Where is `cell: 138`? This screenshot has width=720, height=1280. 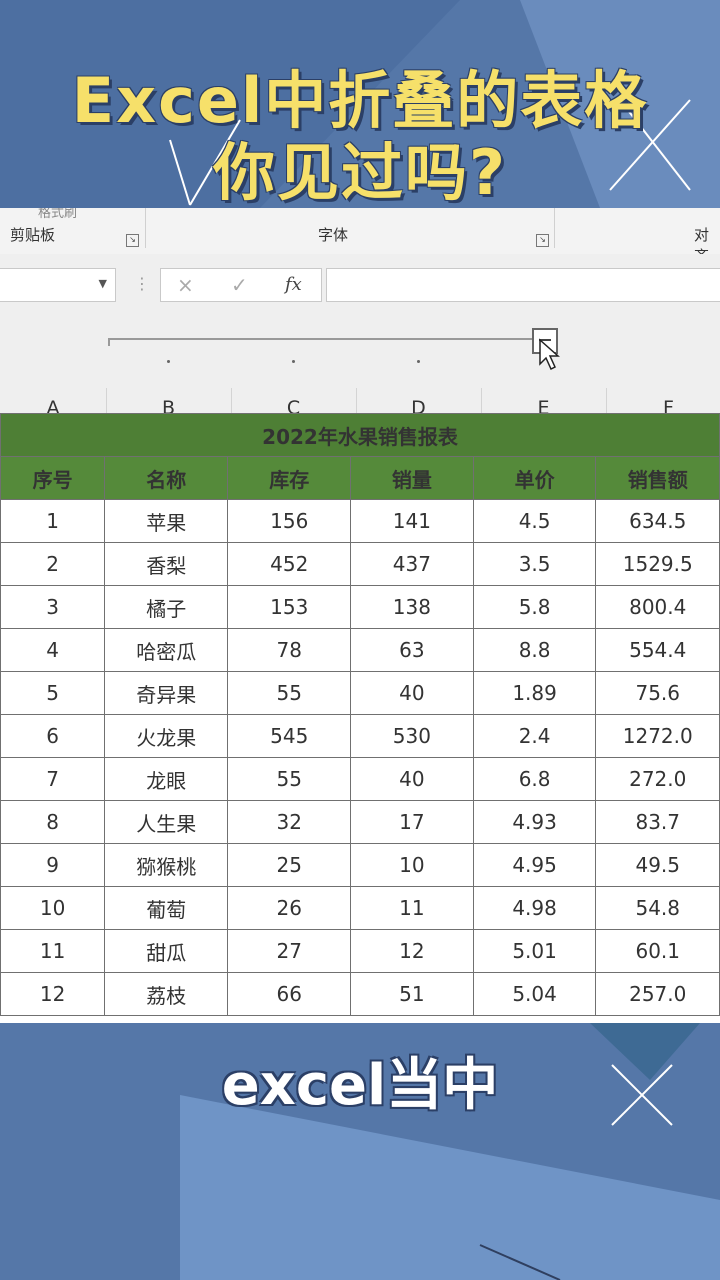 cell: 138 is located at coordinates (412, 607).